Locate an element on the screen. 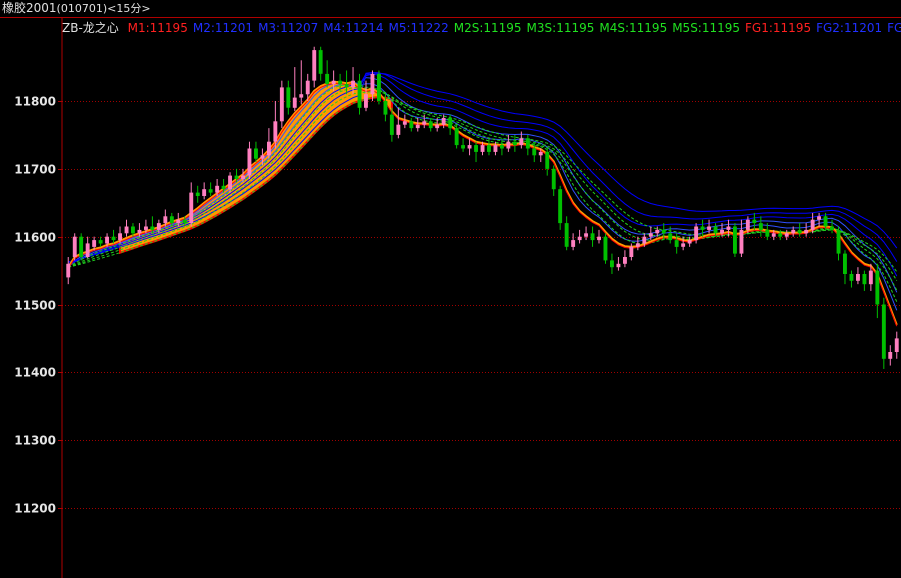  y-tick-label: 11700 is located at coordinates (35, 170).